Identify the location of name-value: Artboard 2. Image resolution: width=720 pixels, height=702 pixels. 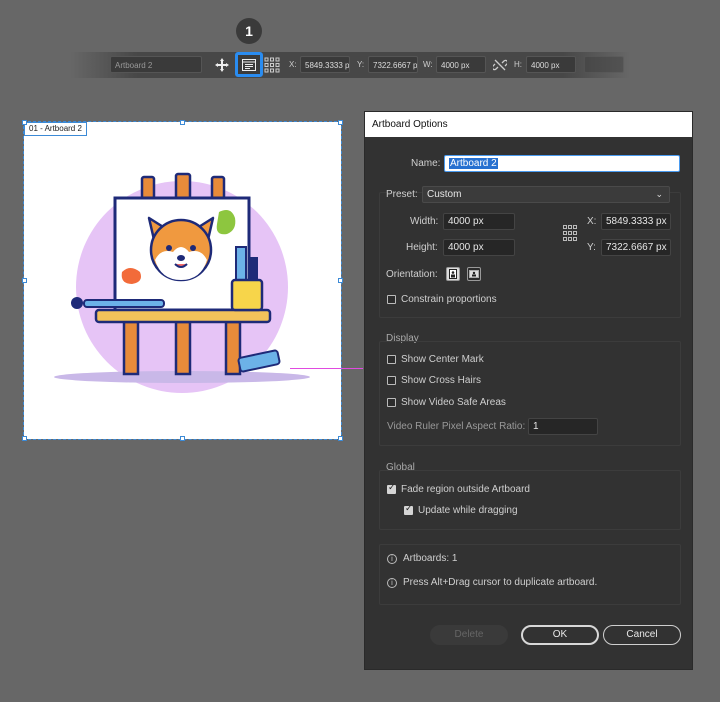
(473, 163).